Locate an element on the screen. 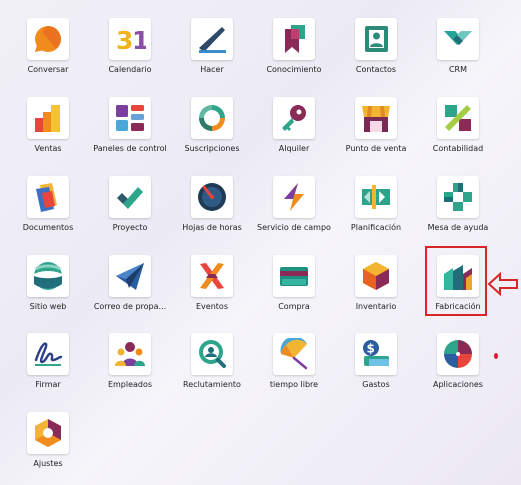  app-calendario: 31 Calendario is located at coordinates (130, 46).